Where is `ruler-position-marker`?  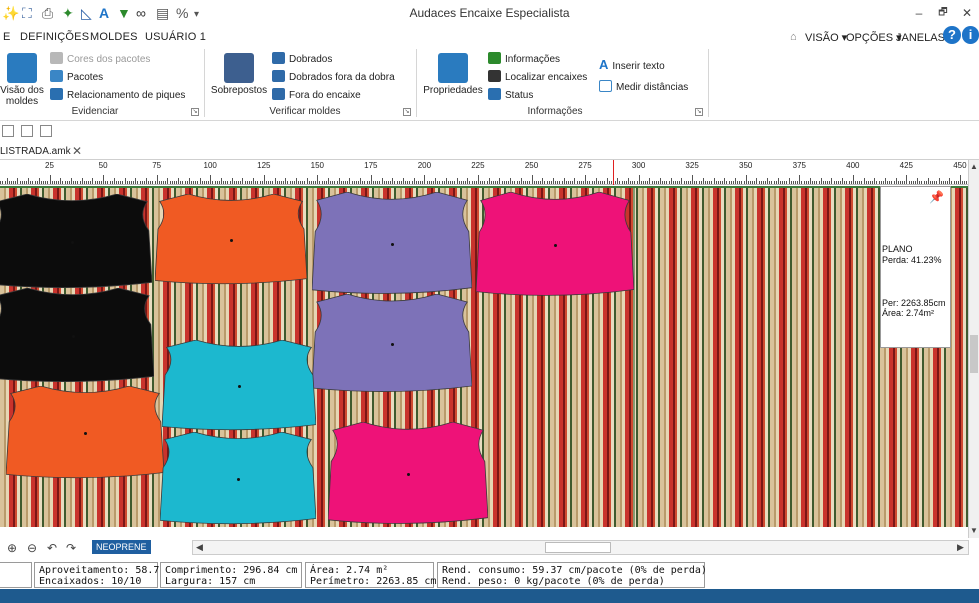 ruler-position-marker is located at coordinates (613, 172).